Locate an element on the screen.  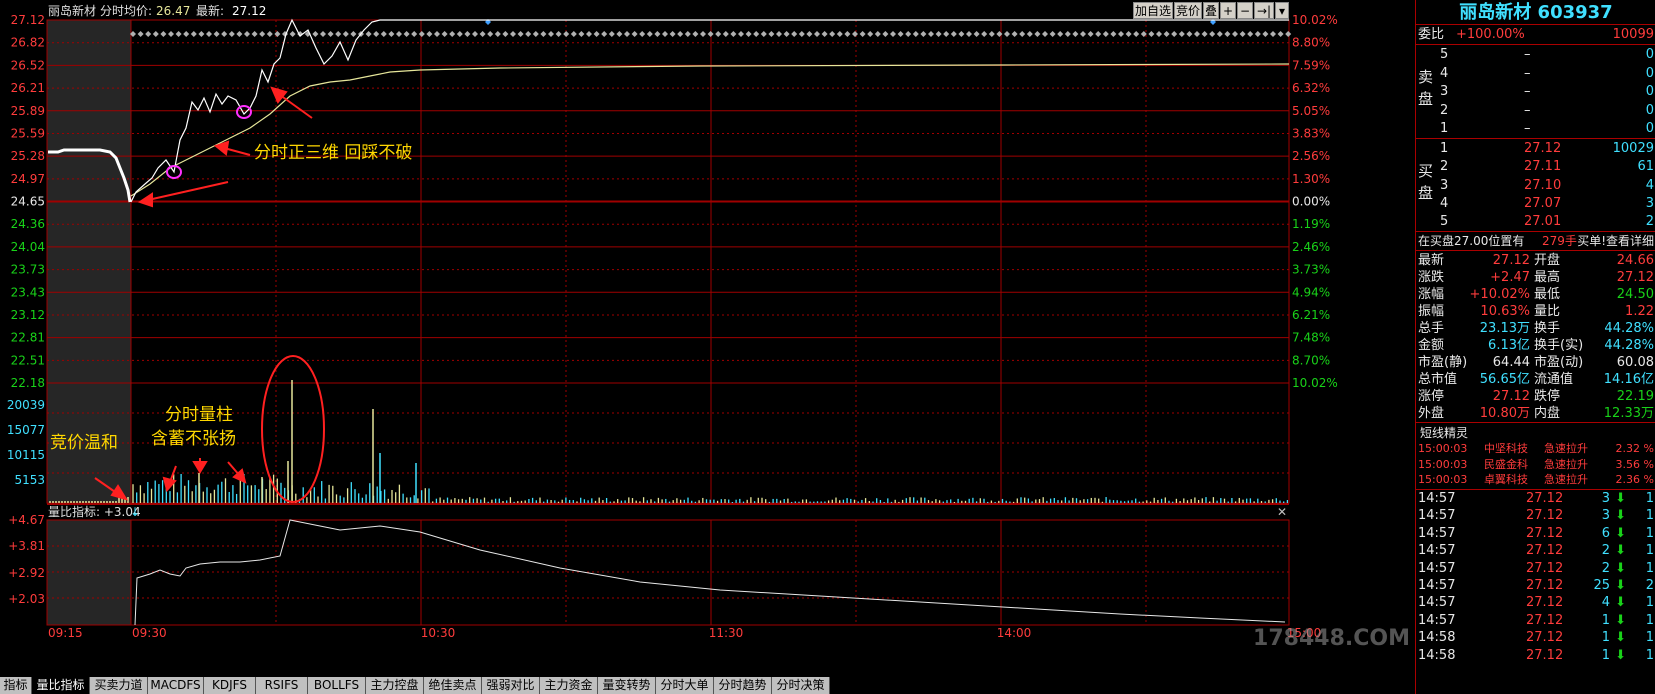
stat-label: 外盘 is located at coordinates (1431, 413).